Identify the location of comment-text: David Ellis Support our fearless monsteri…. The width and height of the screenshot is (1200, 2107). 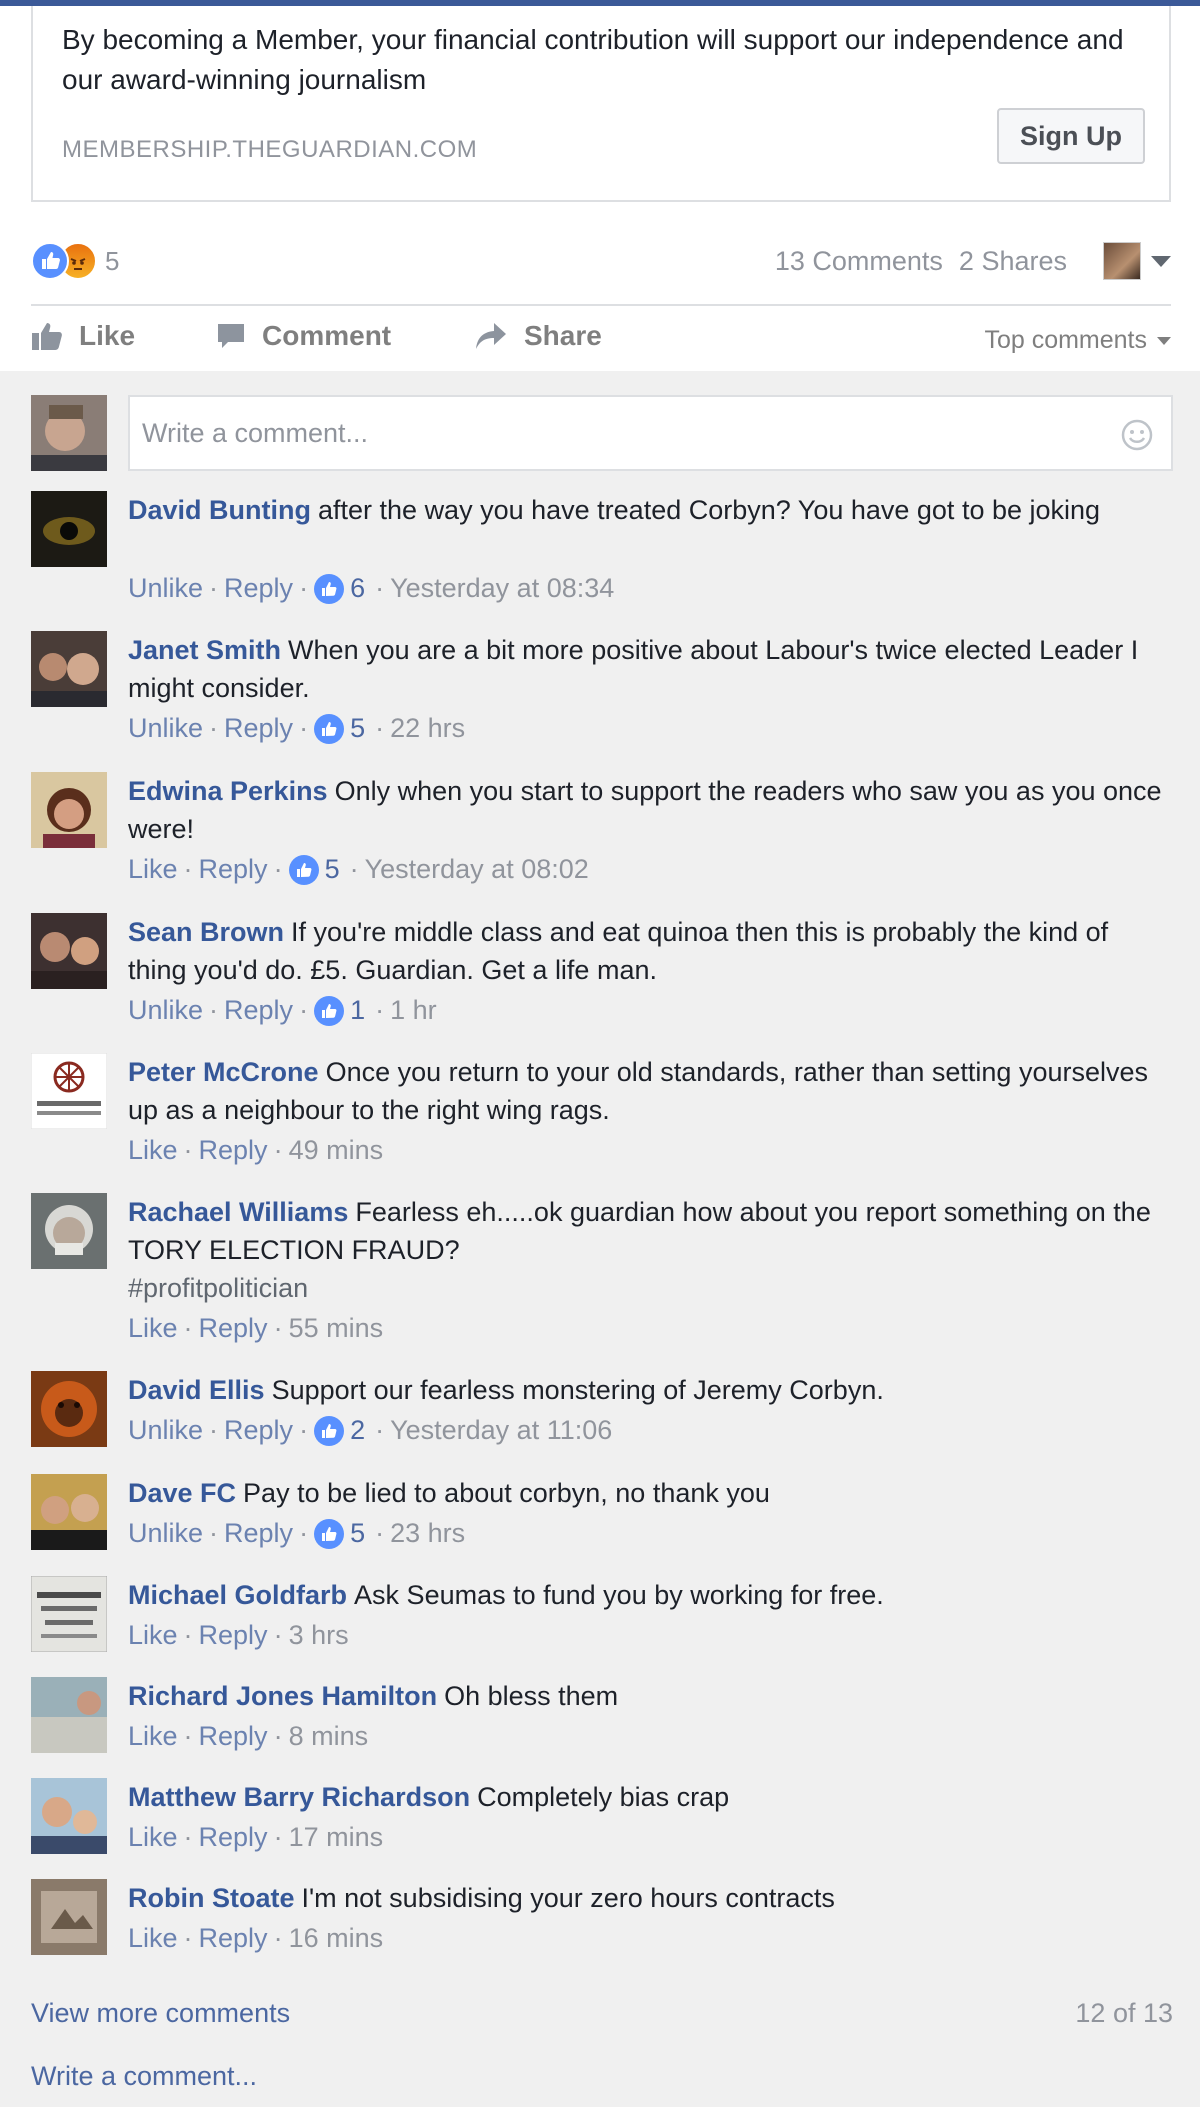
(650, 1390).